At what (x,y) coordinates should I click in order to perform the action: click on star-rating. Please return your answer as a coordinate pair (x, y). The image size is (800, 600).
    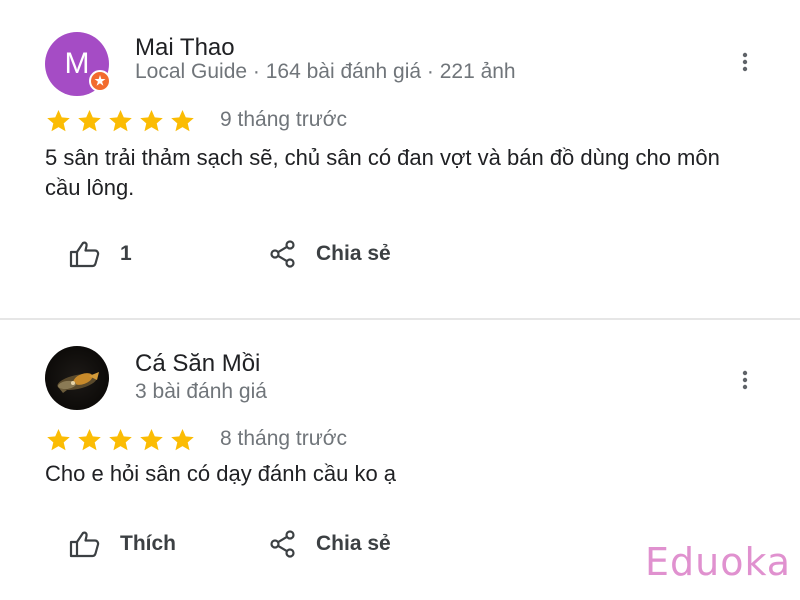
    Looking at the image, I should click on (122, 440).